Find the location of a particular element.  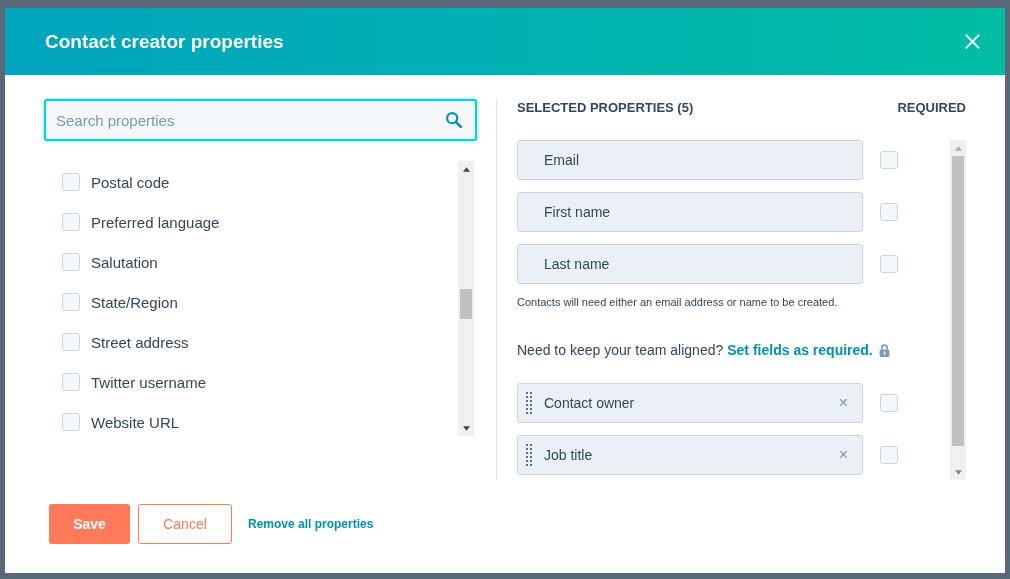

upsell-text: Need to keep your team aligned? is located at coordinates (620, 350).